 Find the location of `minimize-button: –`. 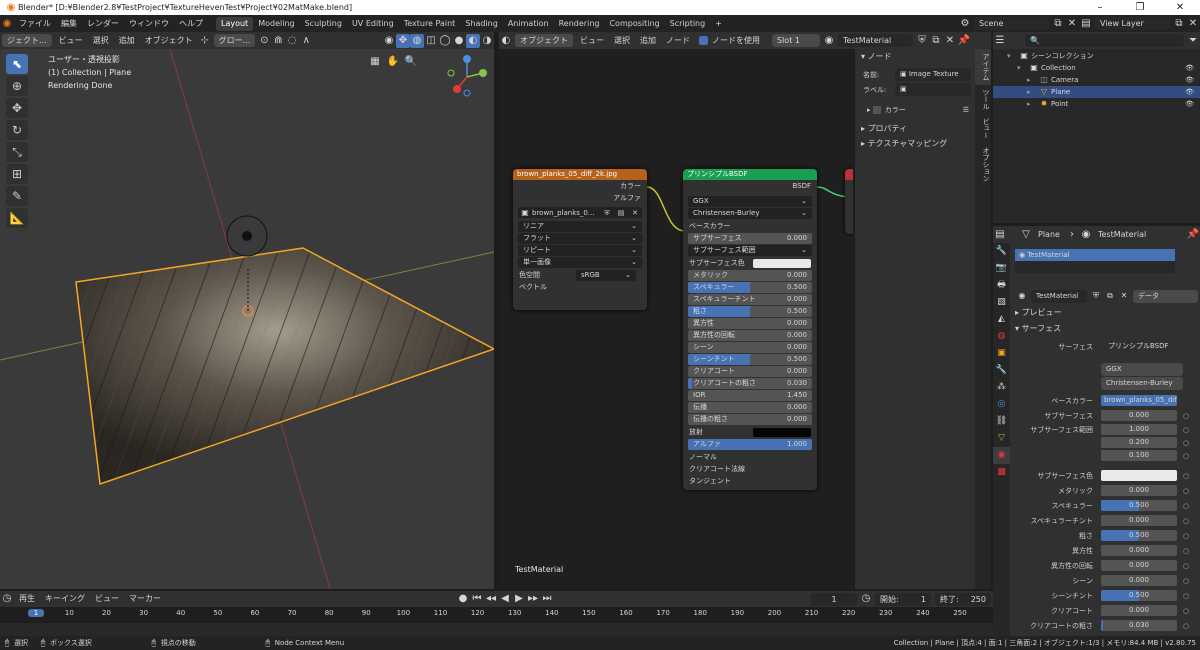

minimize-button: – is located at coordinates (1100, 7).